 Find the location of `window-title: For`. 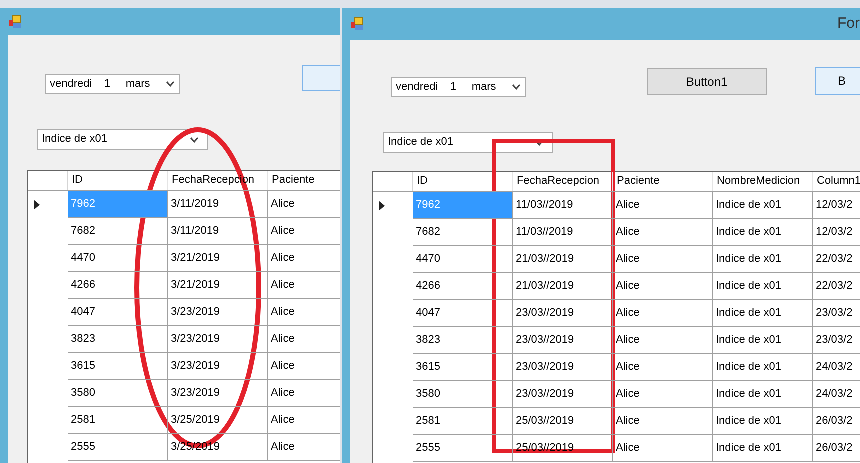

window-title: For is located at coordinates (849, 24).